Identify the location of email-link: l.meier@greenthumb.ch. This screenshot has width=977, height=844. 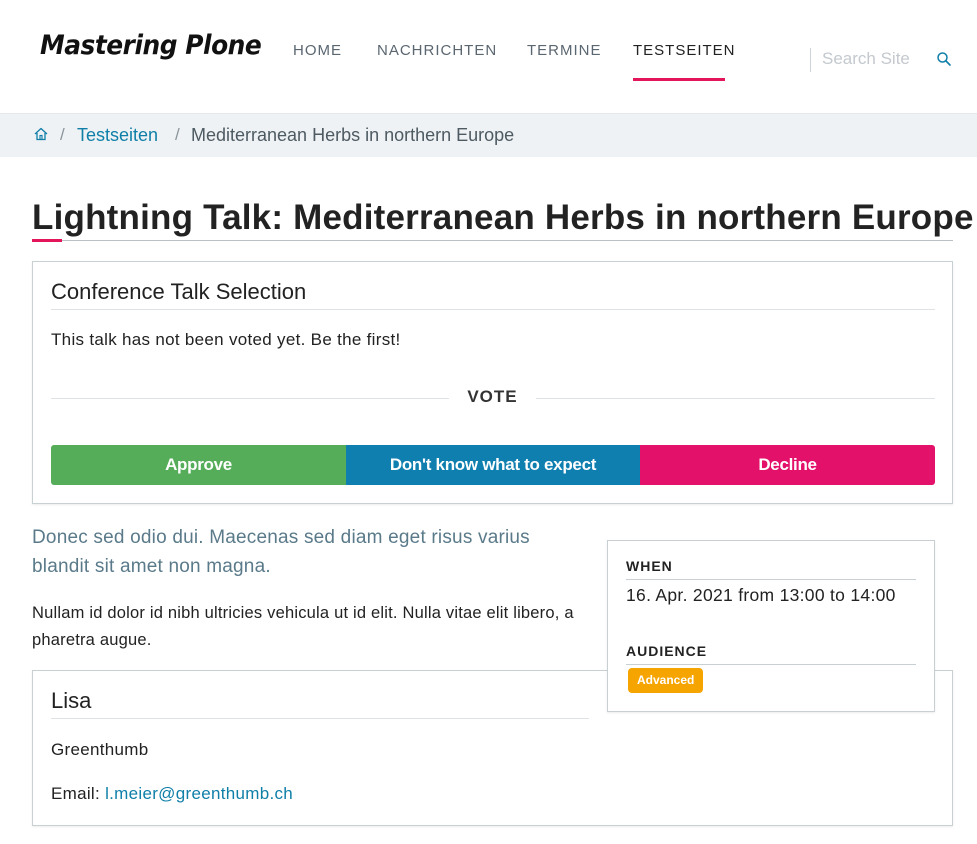
(199, 793).